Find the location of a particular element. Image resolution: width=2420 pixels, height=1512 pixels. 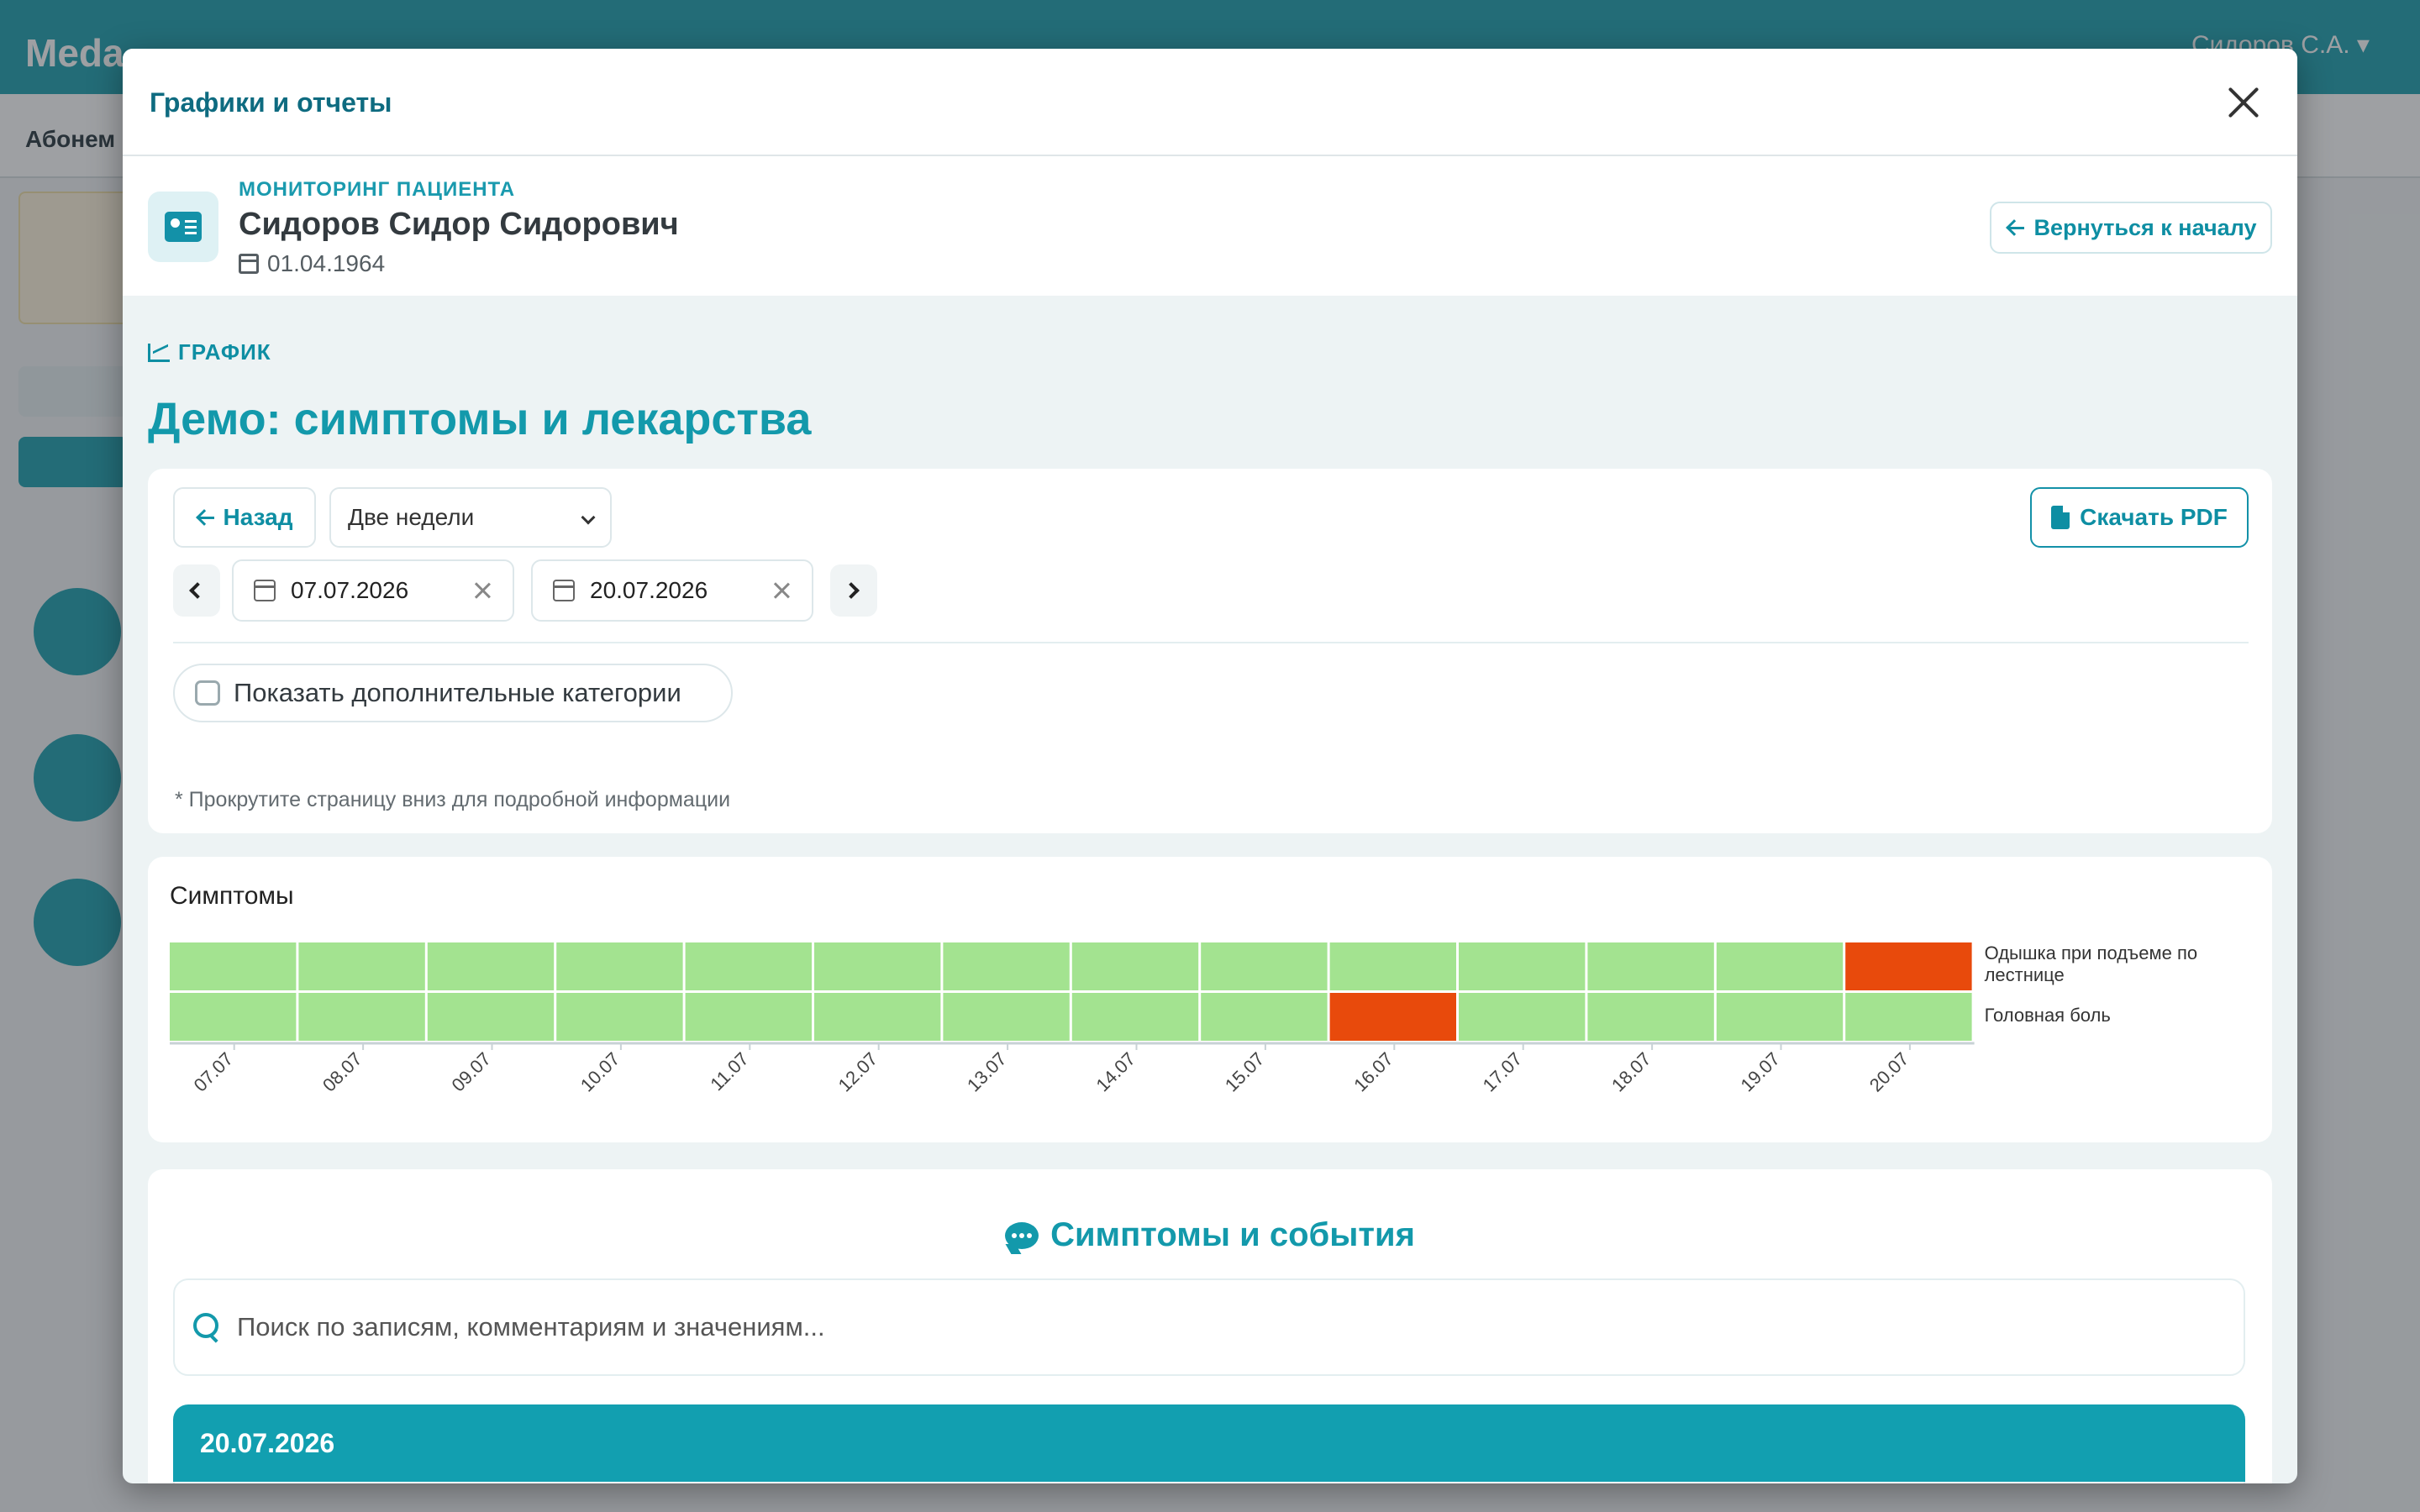

x-axis-tick-label: 09.07 is located at coordinates (471, 1072).